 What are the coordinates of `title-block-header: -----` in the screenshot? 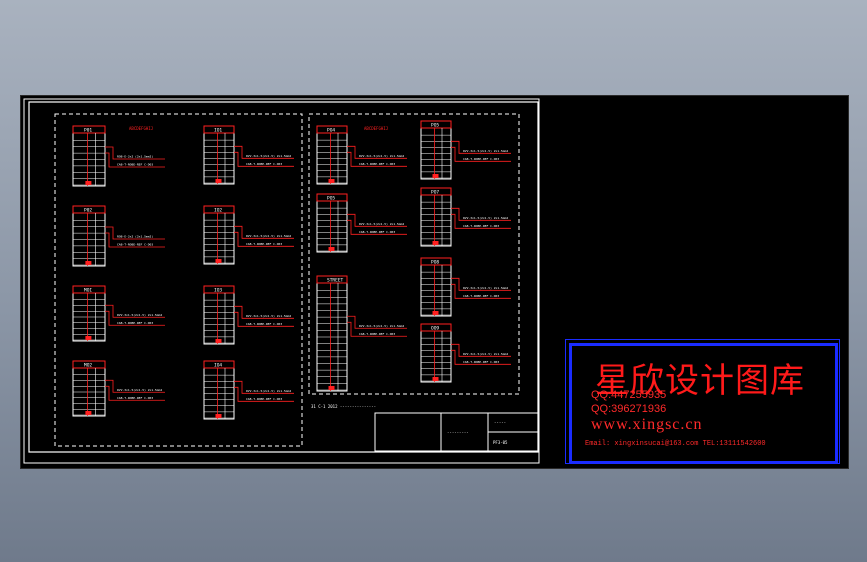 It's located at (500, 422).